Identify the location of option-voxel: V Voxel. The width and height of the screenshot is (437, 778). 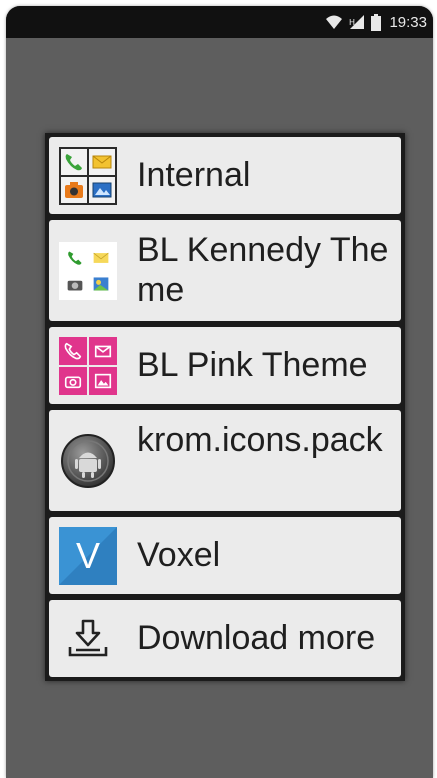
(225, 555).